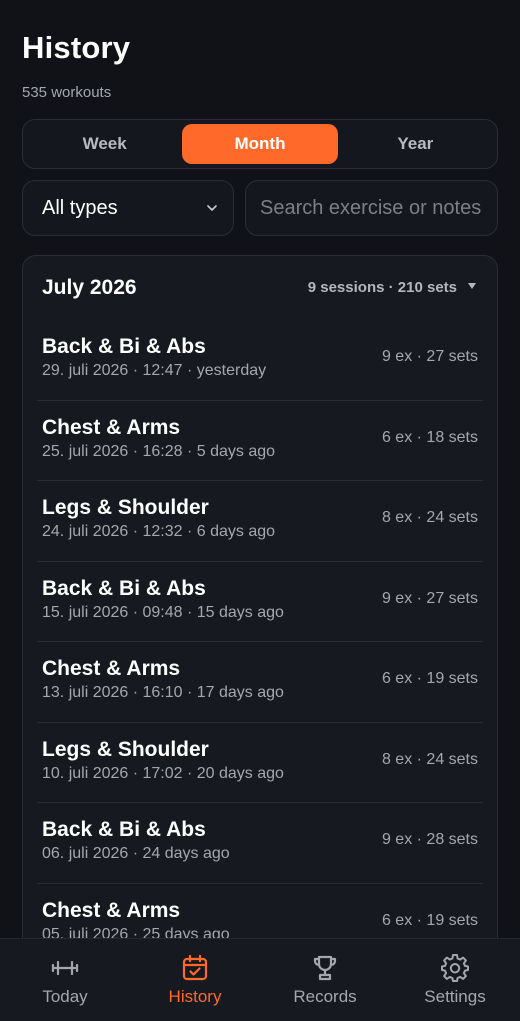 Image resolution: width=520 pixels, height=1021 pixels. What do you see at coordinates (260, 288) in the screenshot?
I see `month-group-header: July 2026 9 sessions · 210 sets` at bounding box center [260, 288].